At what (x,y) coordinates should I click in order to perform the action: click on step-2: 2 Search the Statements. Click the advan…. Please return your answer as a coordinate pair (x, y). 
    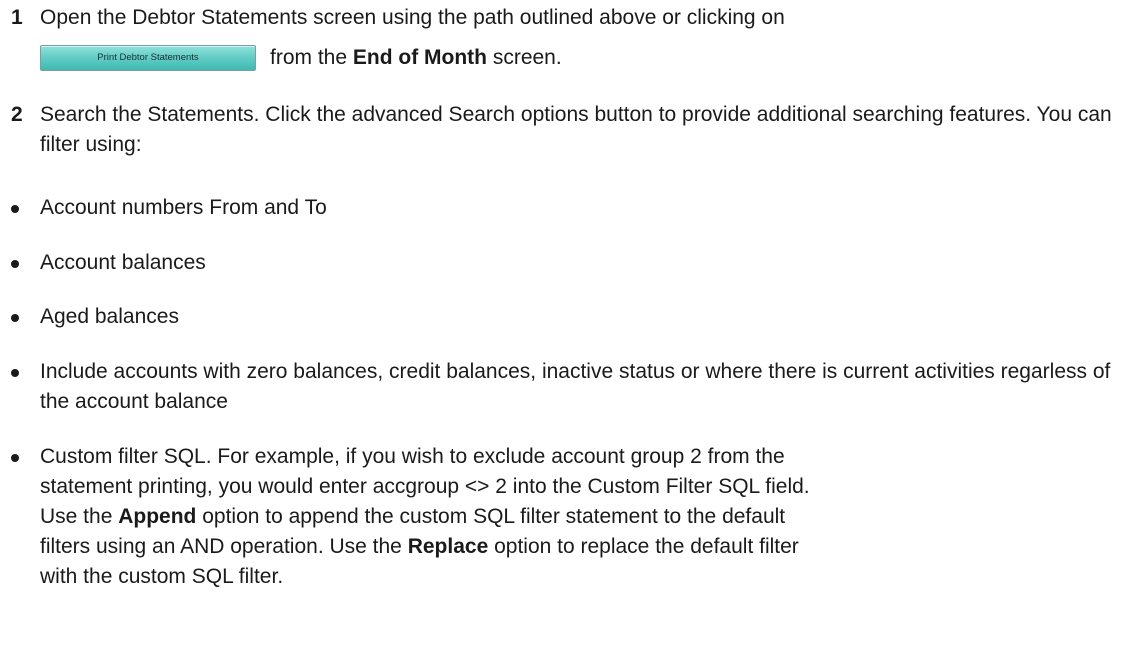
    Looking at the image, I should click on (572, 132).